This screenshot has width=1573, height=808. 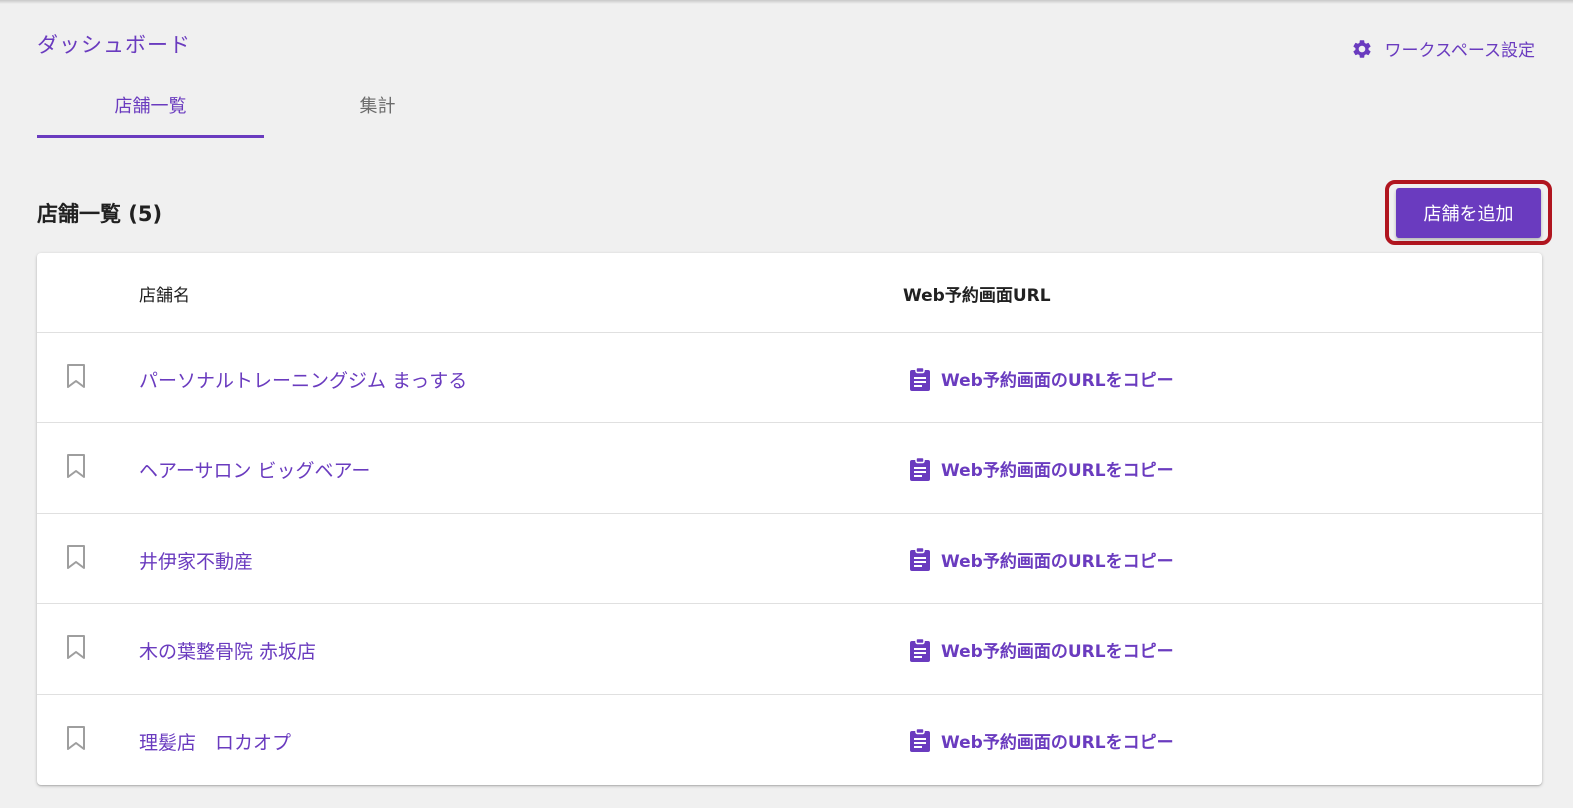 I want to click on store-name-link: パーソナルトレーニングジム まっする, so click(x=303, y=379).